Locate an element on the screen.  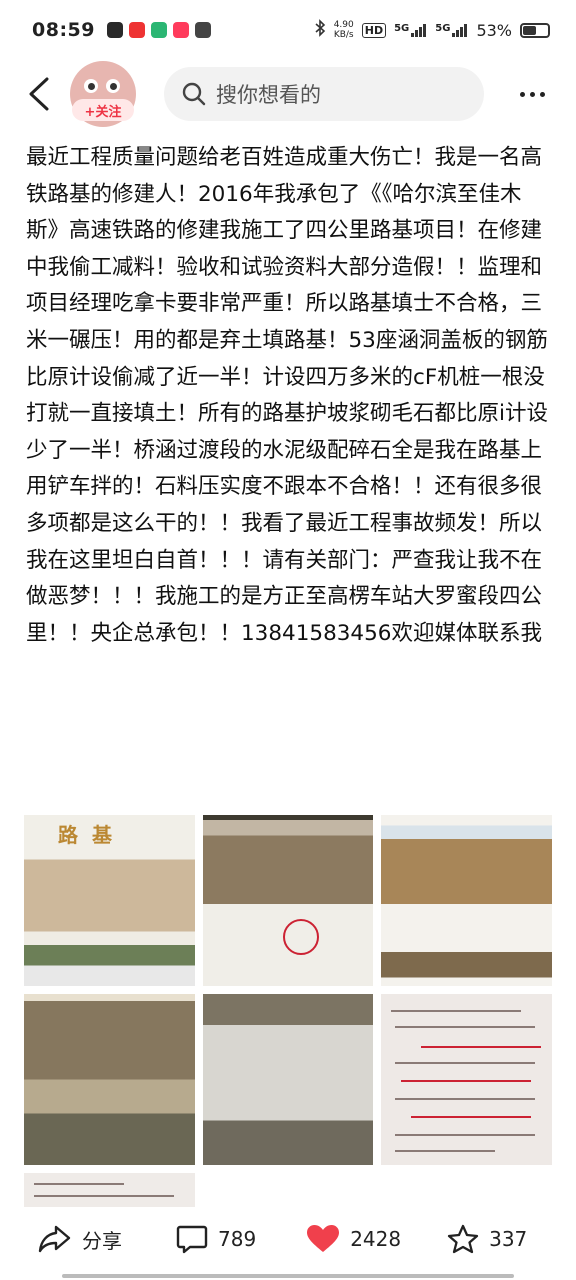
battery-level is located at coordinates (529, 30).